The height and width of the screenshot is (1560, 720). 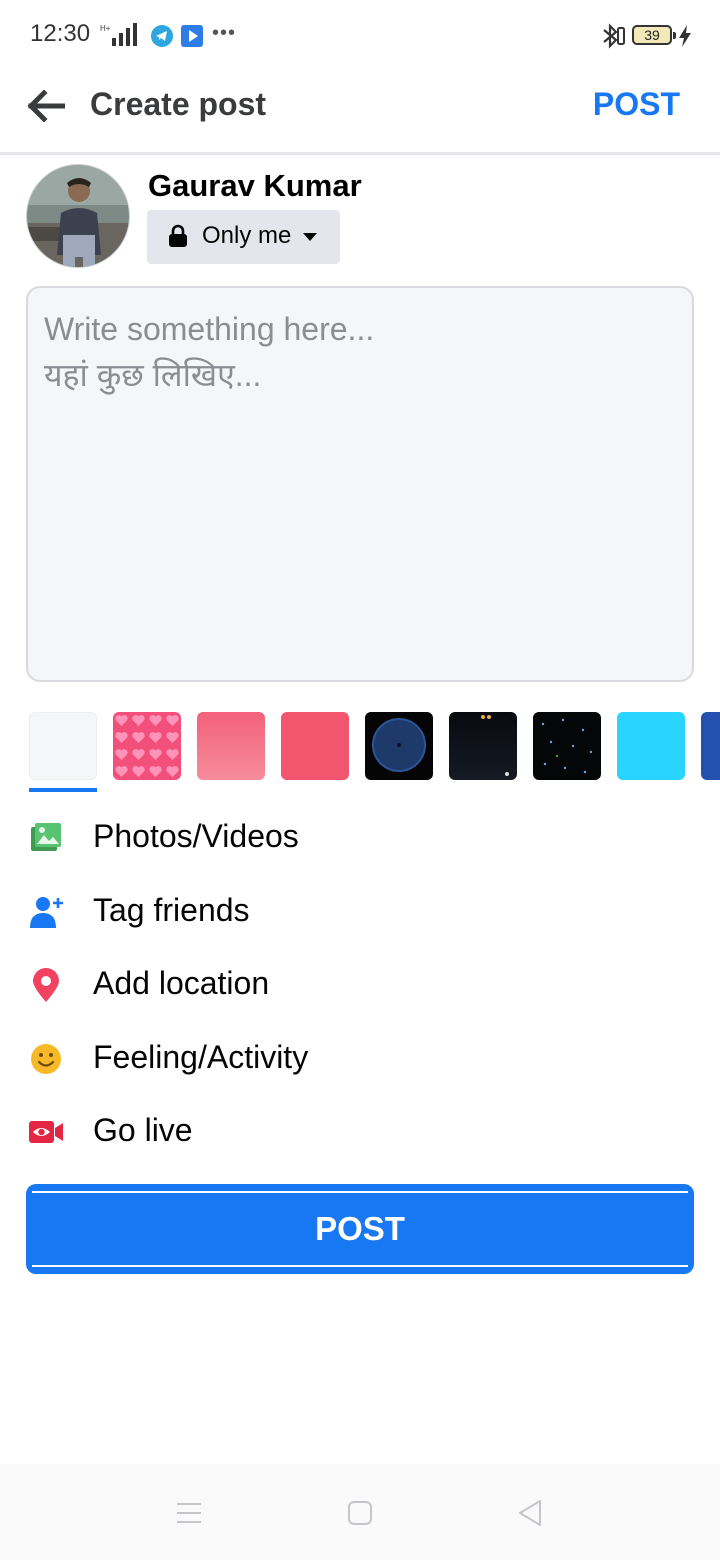 I want to click on location-pin-icon, so click(x=46, y=985).